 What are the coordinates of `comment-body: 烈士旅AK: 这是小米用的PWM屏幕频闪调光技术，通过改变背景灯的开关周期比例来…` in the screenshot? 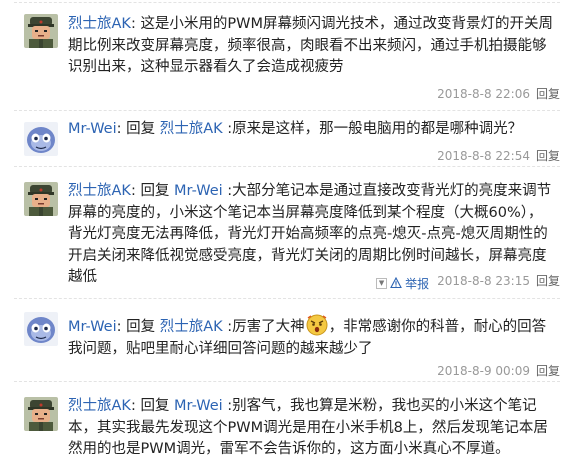 It's located at (311, 46).